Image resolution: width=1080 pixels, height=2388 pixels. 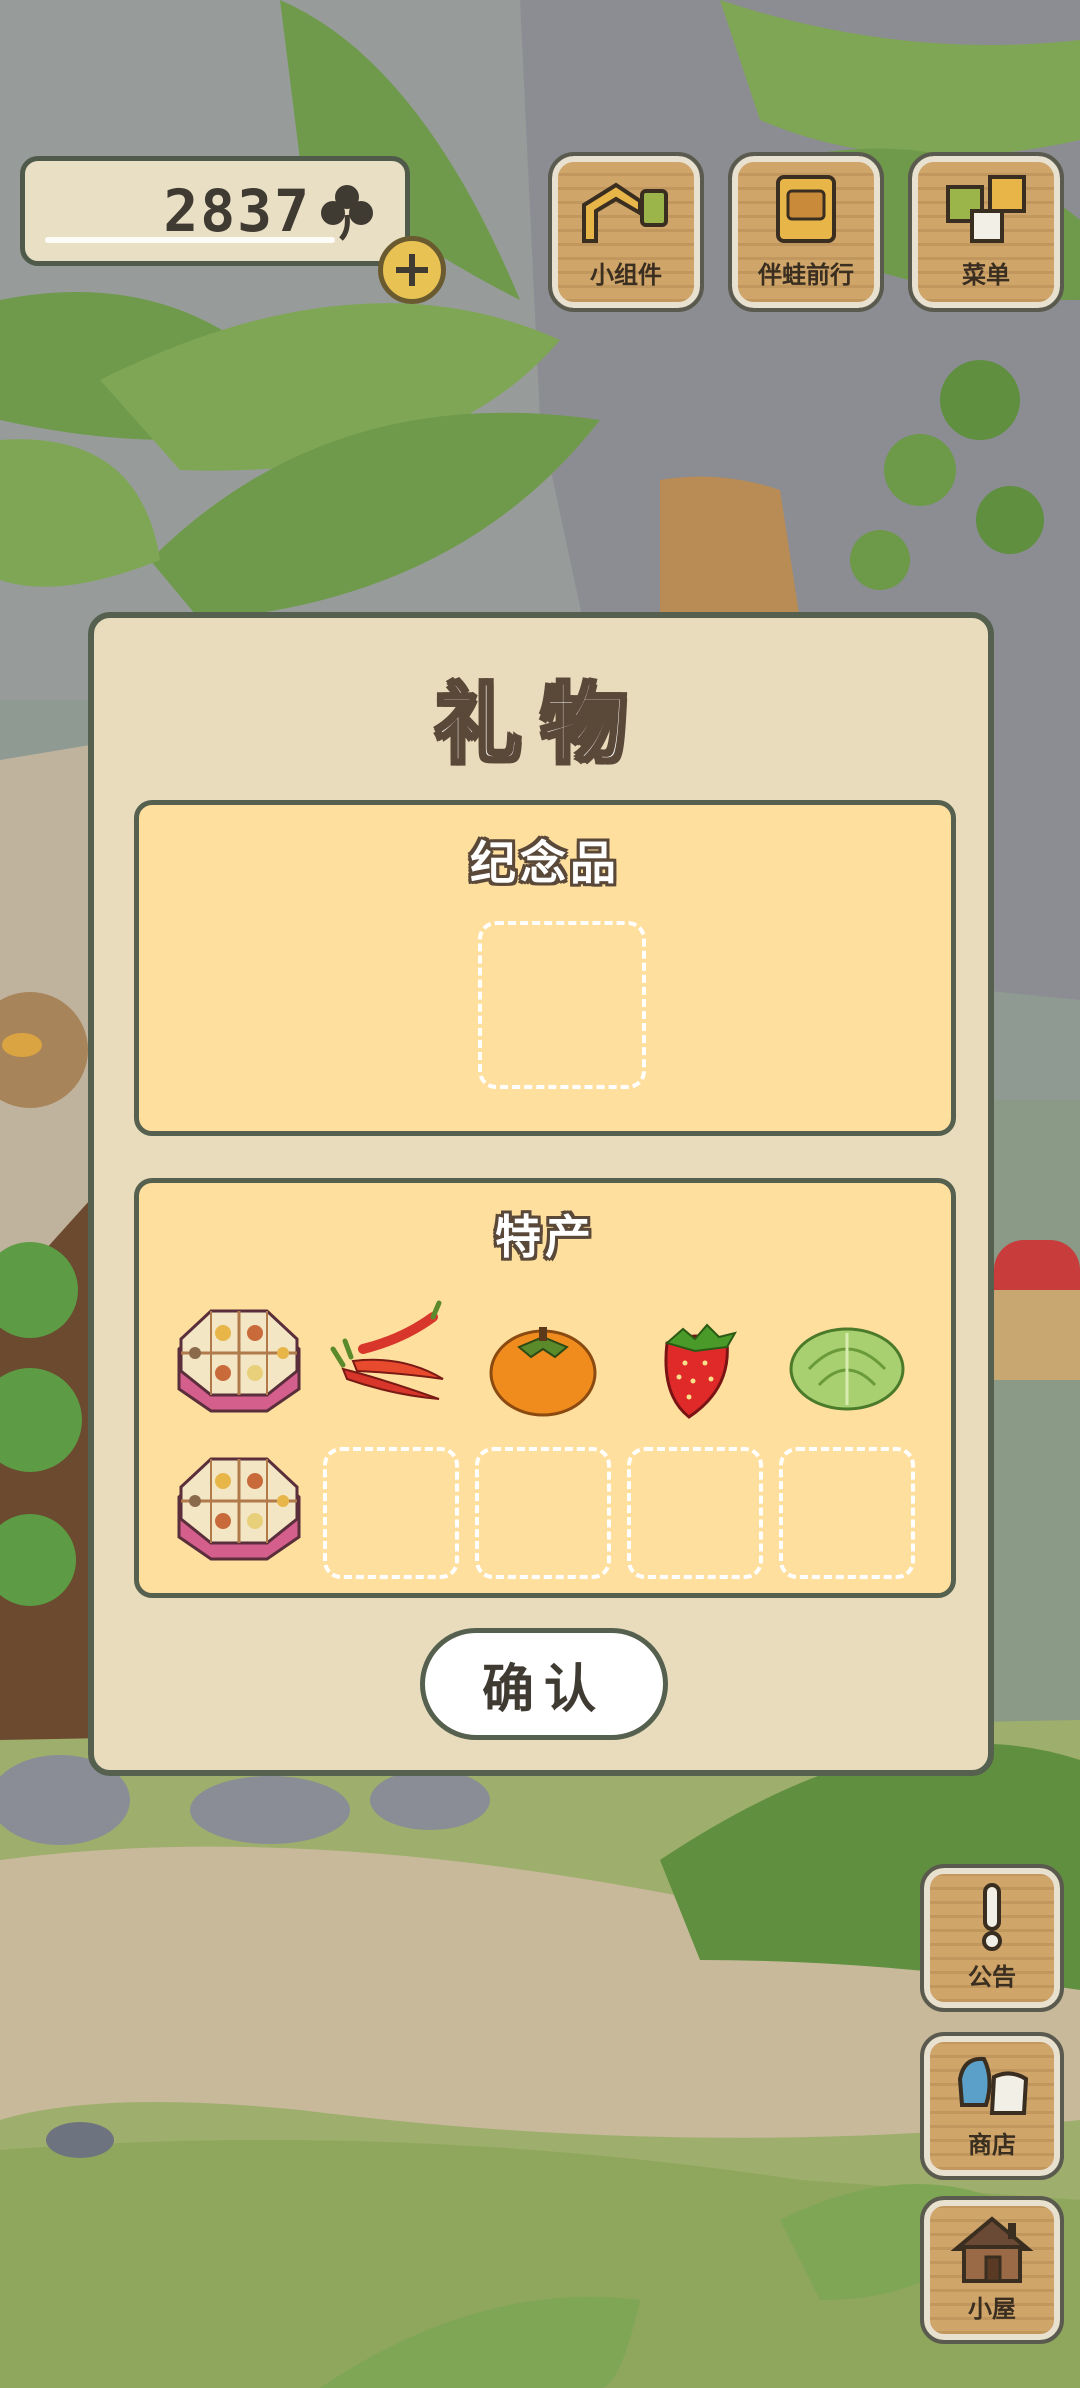 I want to click on souvenir-panel: 纪念品, so click(x=545, y=968).